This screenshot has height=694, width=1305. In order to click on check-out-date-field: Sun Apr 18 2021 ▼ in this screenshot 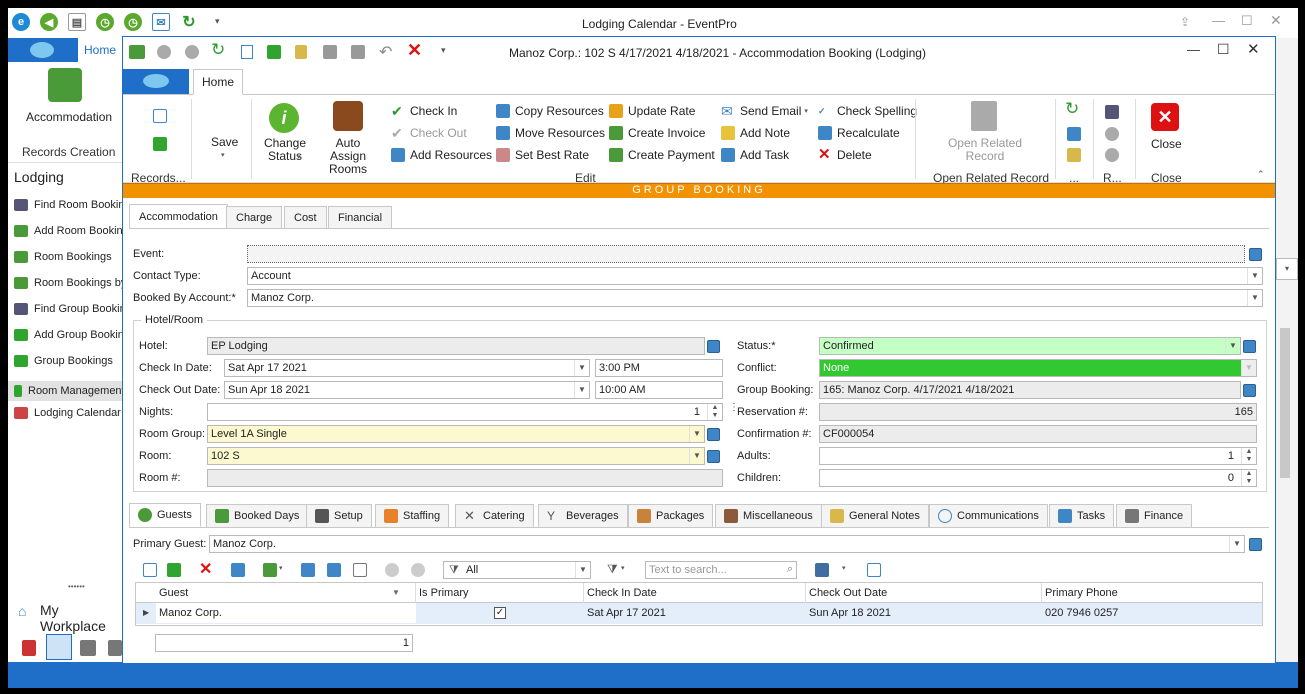, I will do `click(407, 390)`.